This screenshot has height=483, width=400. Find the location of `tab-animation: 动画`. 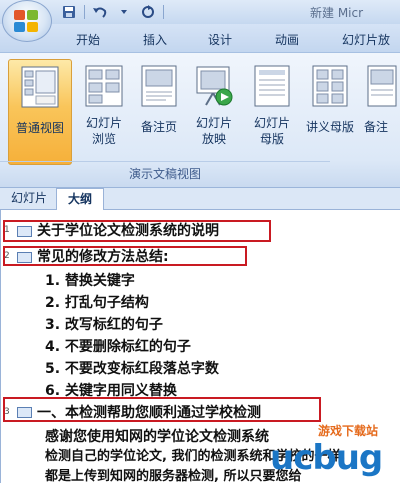

tab-animation: 动画 is located at coordinates (287, 39).